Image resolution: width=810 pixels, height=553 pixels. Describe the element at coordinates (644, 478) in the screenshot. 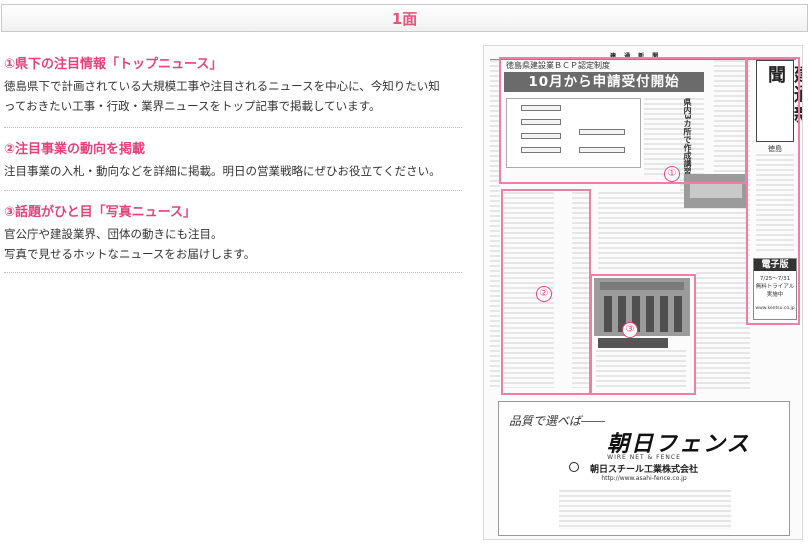

I see `ad-url: http://www.asahi-fence.co.jp` at that location.